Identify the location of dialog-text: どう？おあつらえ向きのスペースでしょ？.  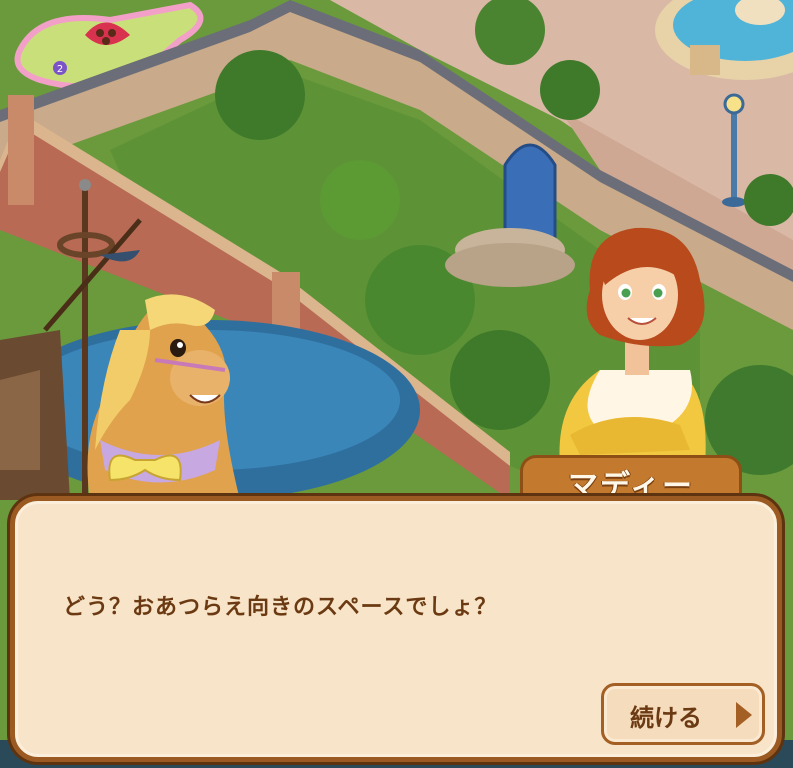
(280, 607).